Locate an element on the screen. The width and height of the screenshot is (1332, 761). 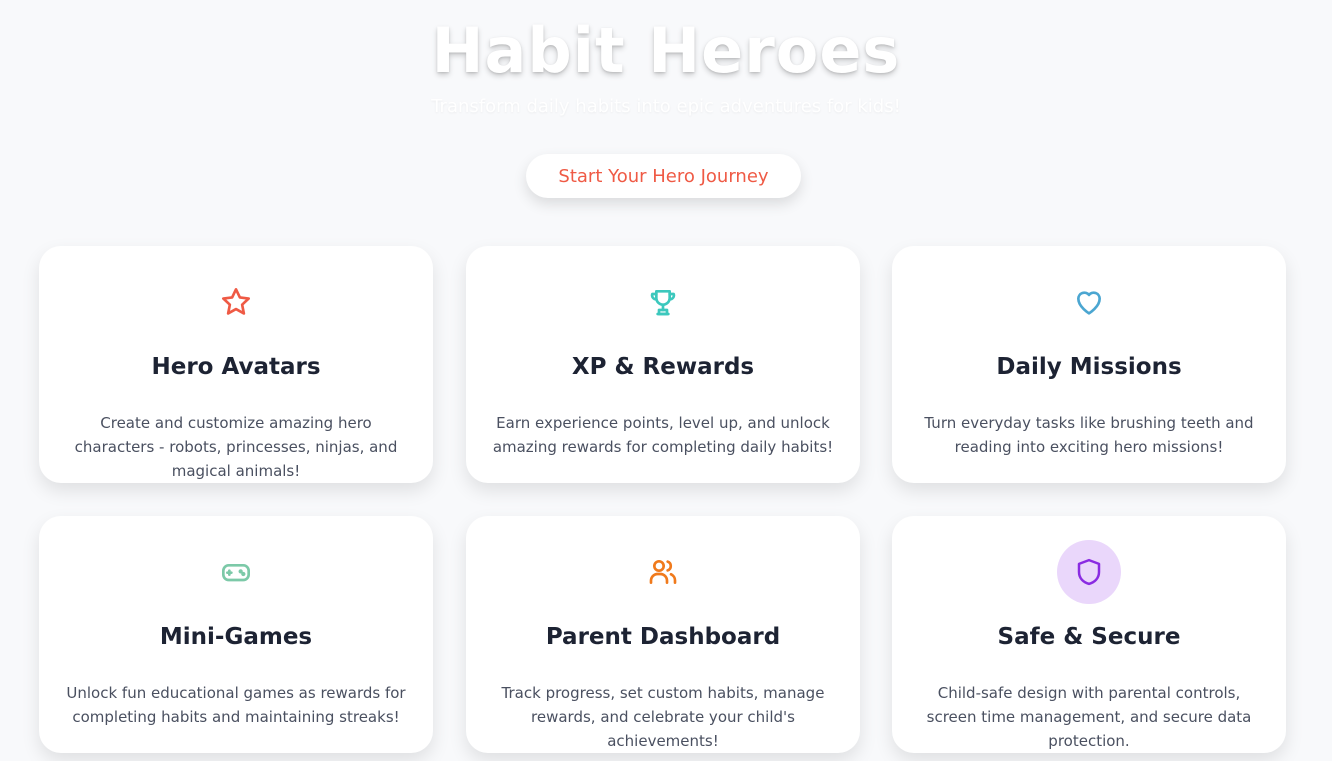
icon-badge is located at coordinates (1089, 572).